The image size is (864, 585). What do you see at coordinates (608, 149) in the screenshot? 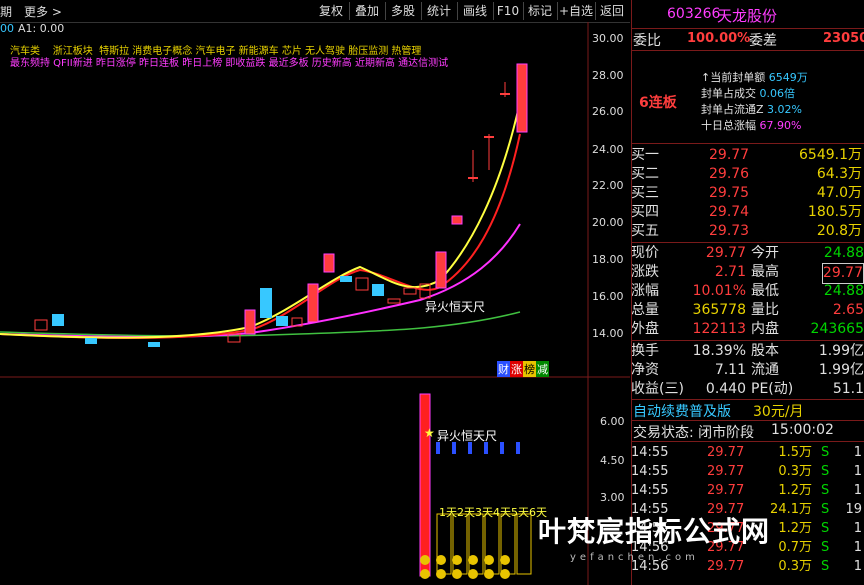
I see `price-tick: 24.00` at bounding box center [608, 149].